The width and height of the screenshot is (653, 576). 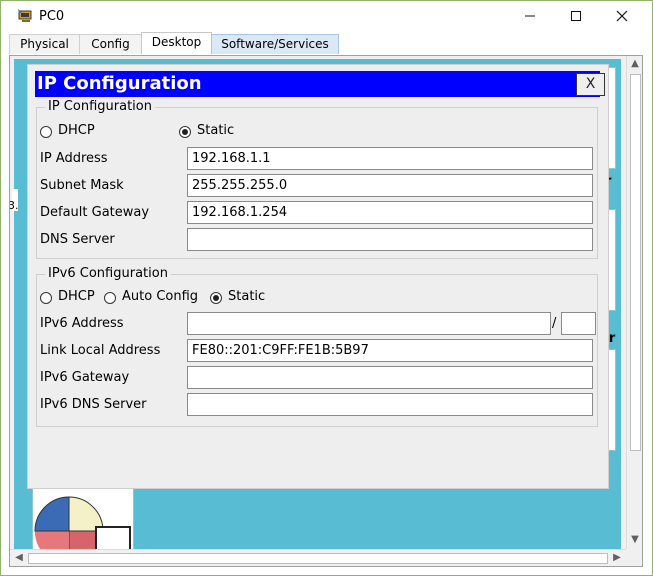 What do you see at coordinates (100, 350) in the screenshot?
I see `link-local-address-label: Link Local Address` at bounding box center [100, 350].